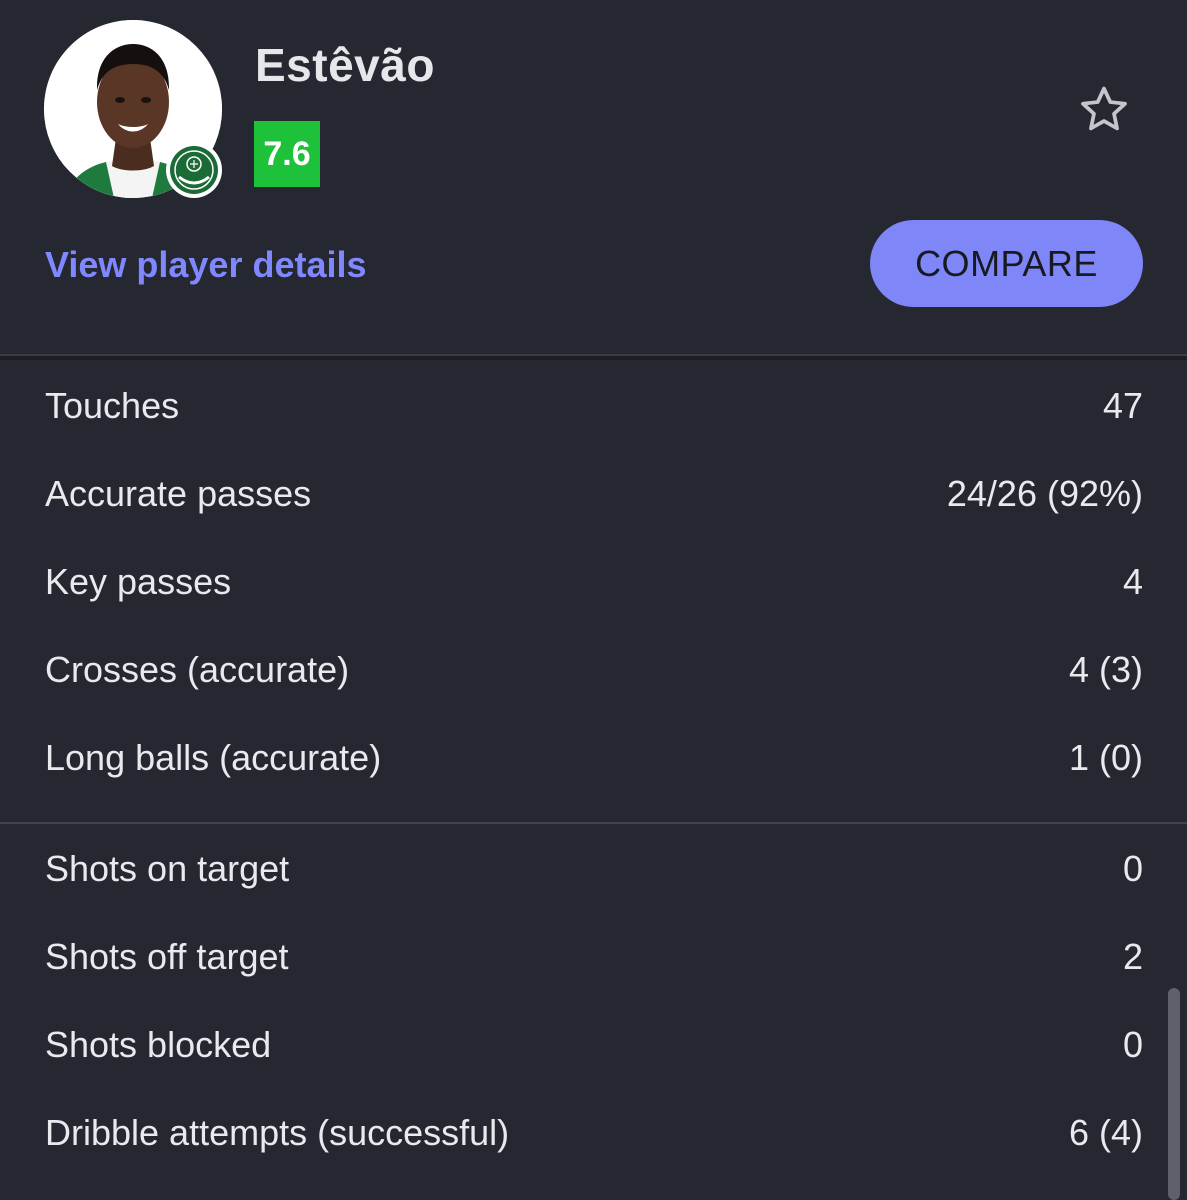 This screenshot has width=1187, height=1200. What do you see at coordinates (345, 65) in the screenshot?
I see `player-name: Estêvão` at bounding box center [345, 65].